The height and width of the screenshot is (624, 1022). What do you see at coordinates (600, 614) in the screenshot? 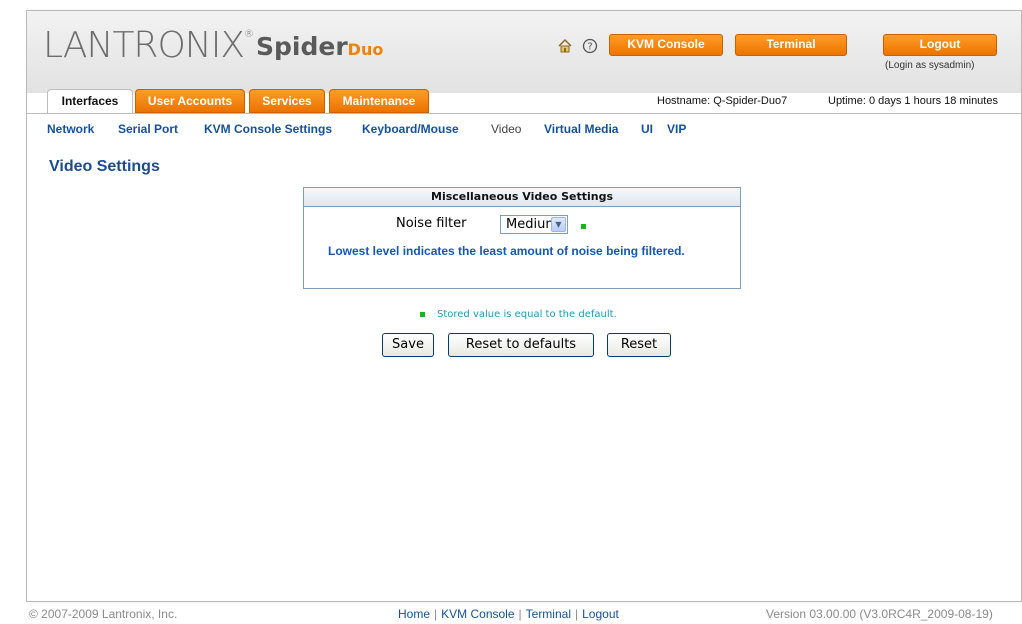
I see `footer-logout-link: Logout` at bounding box center [600, 614].